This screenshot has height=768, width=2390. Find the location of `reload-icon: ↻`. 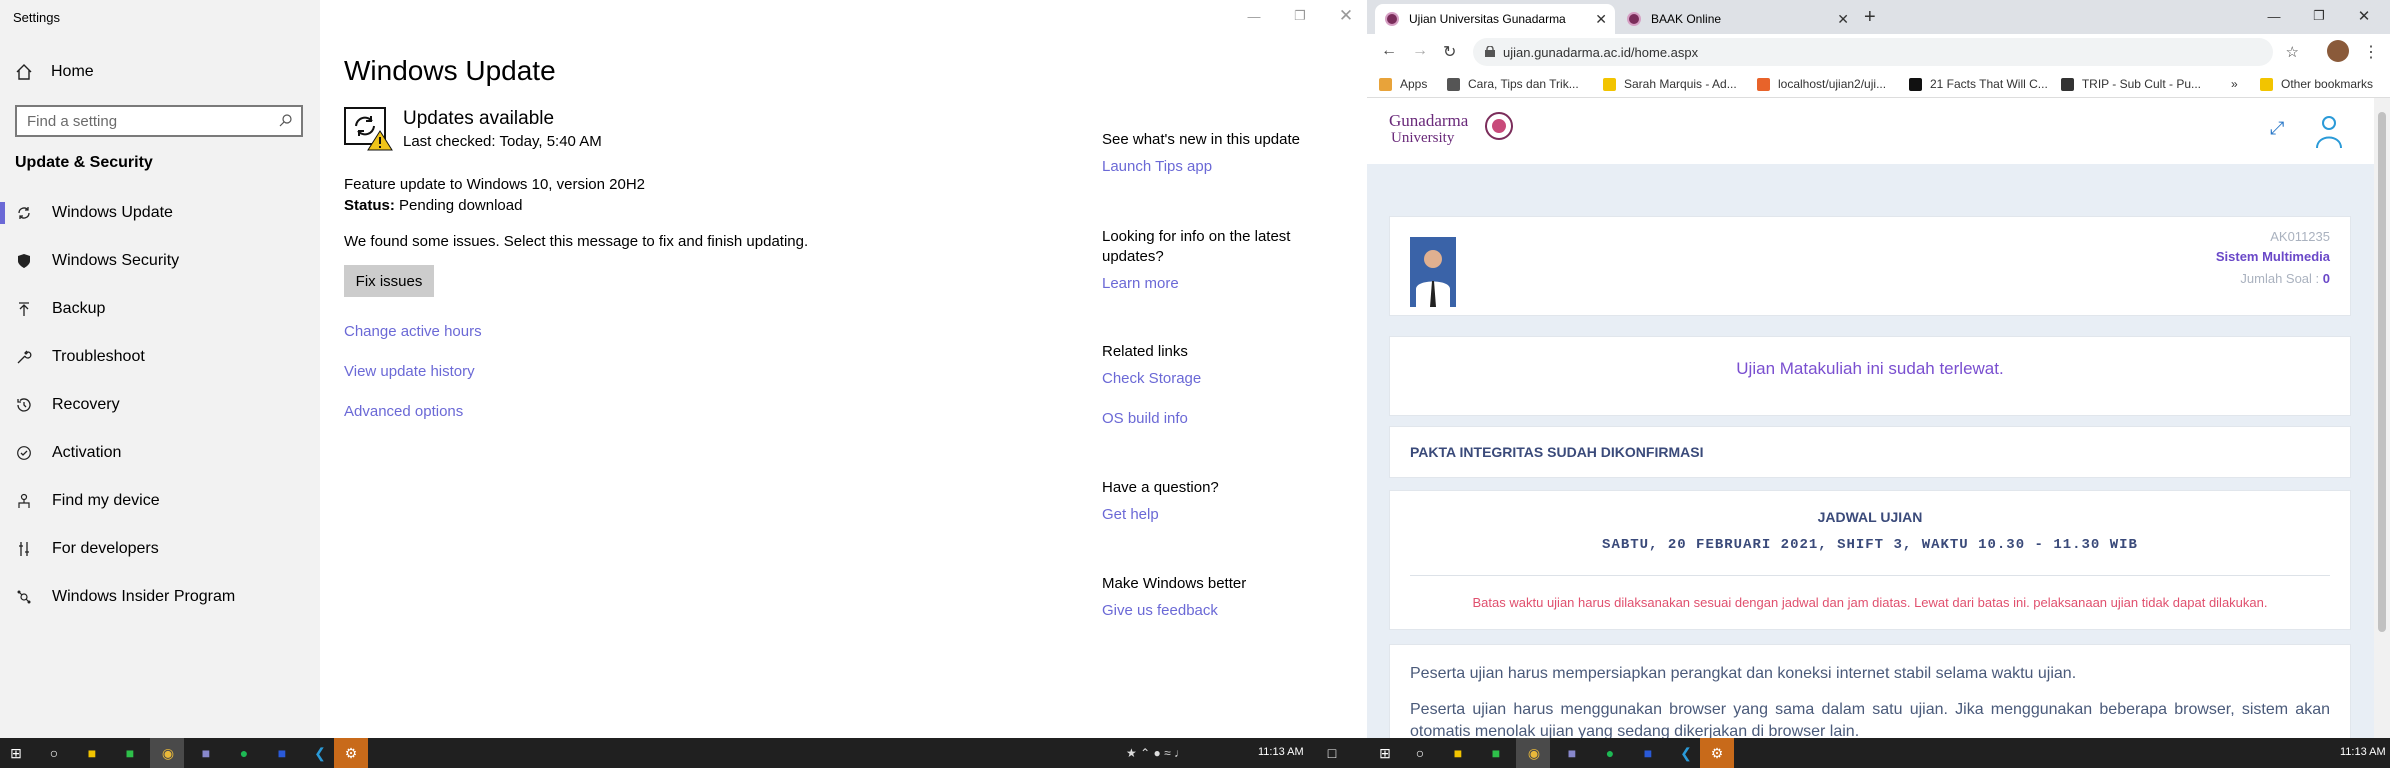

reload-icon: ↻ is located at coordinates (1449, 52).